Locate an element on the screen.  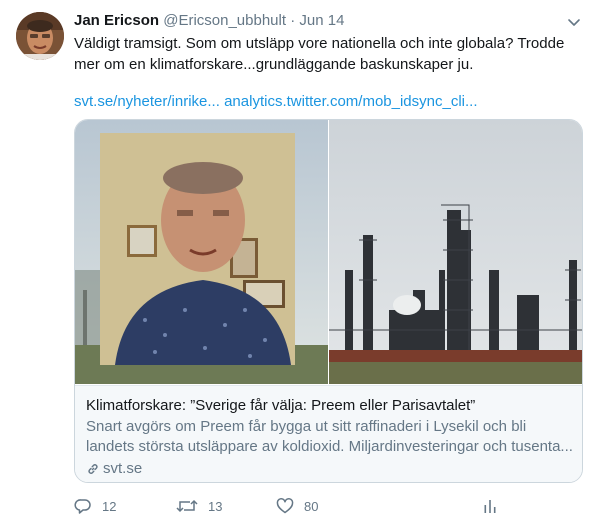
retweet-count: 13 is located at coordinates (215, 506).